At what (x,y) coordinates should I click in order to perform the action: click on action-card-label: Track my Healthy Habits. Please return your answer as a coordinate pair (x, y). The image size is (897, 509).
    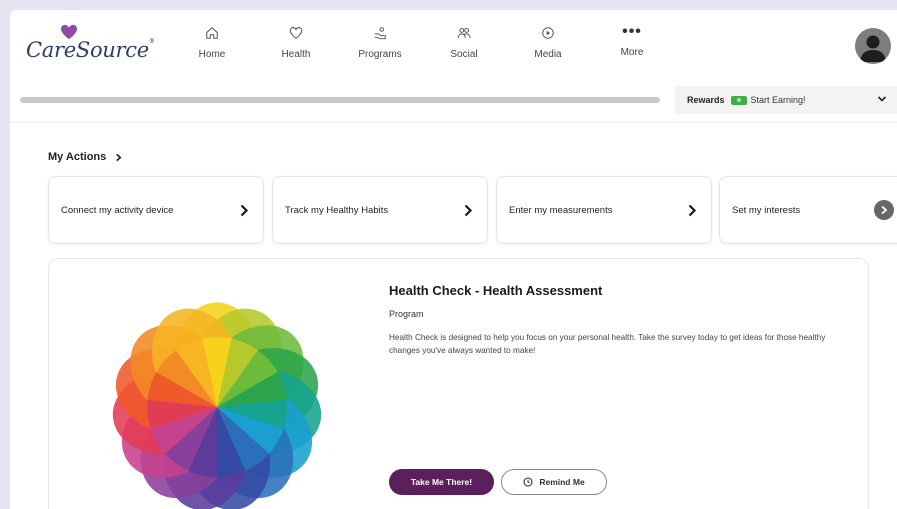
    Looking at the image, I should click on (337, 210).